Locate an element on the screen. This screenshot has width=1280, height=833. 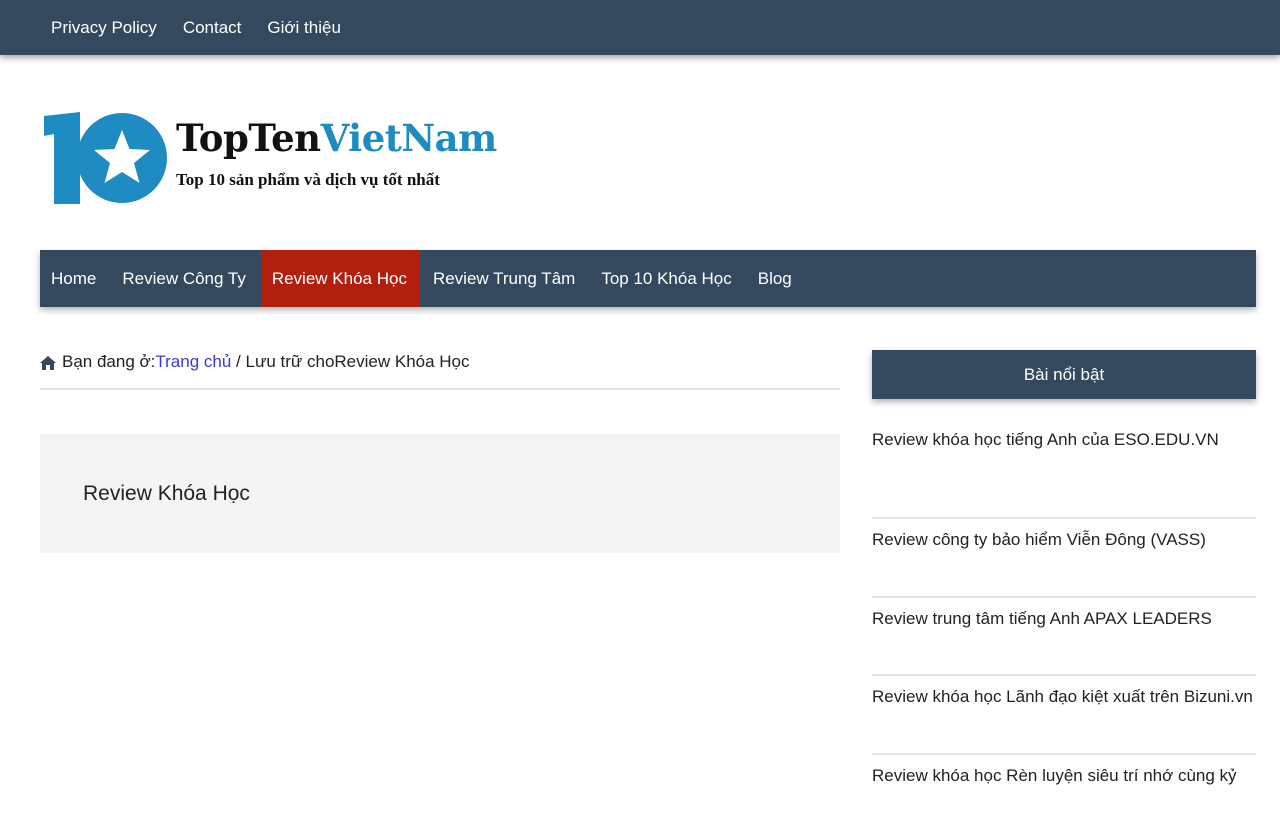
logo-title-part1: TopTen is located at coordinates (248, 138).